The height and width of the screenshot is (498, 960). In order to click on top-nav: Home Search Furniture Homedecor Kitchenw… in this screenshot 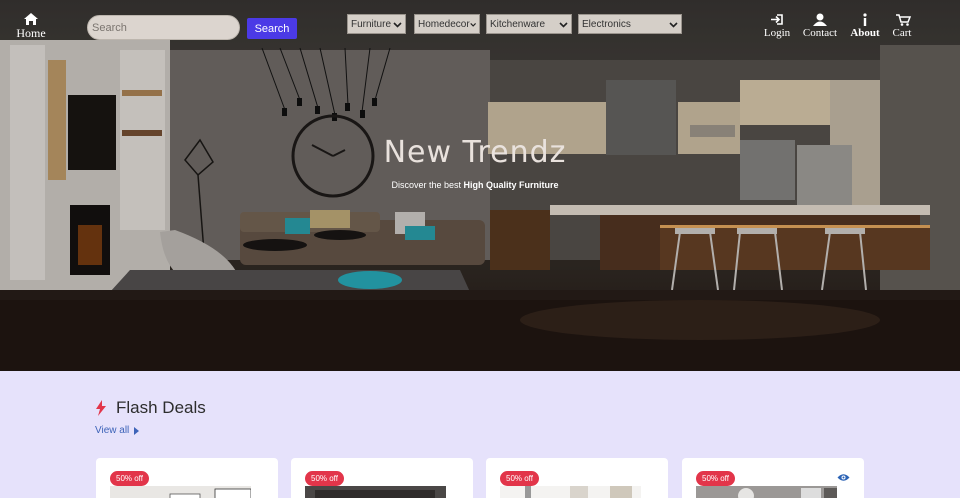, I will do `click(480, 24)`.